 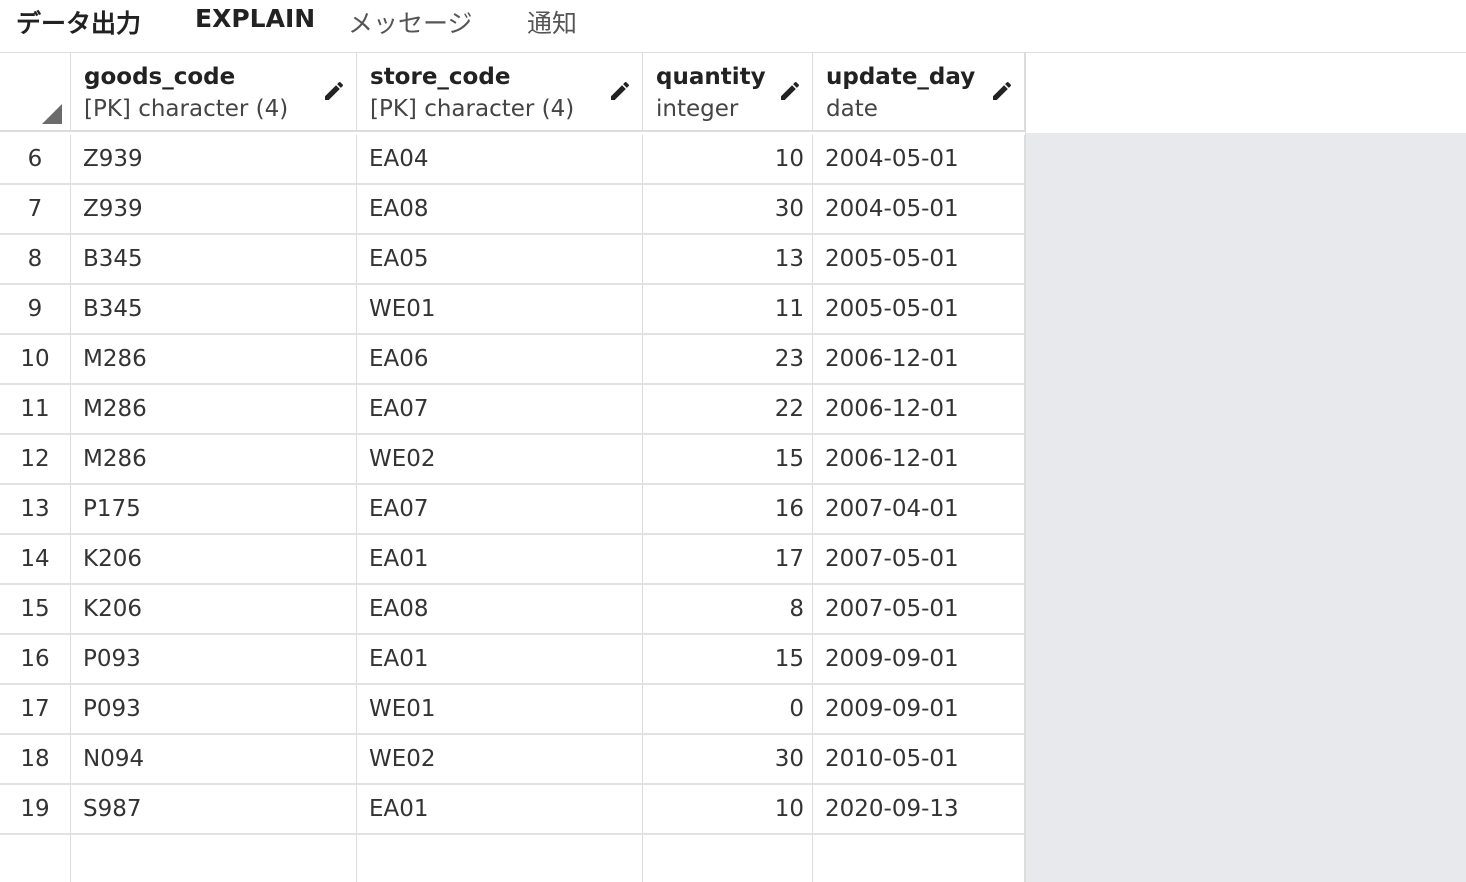 I want to click on row-number: 8, so click(x=35, y=260).